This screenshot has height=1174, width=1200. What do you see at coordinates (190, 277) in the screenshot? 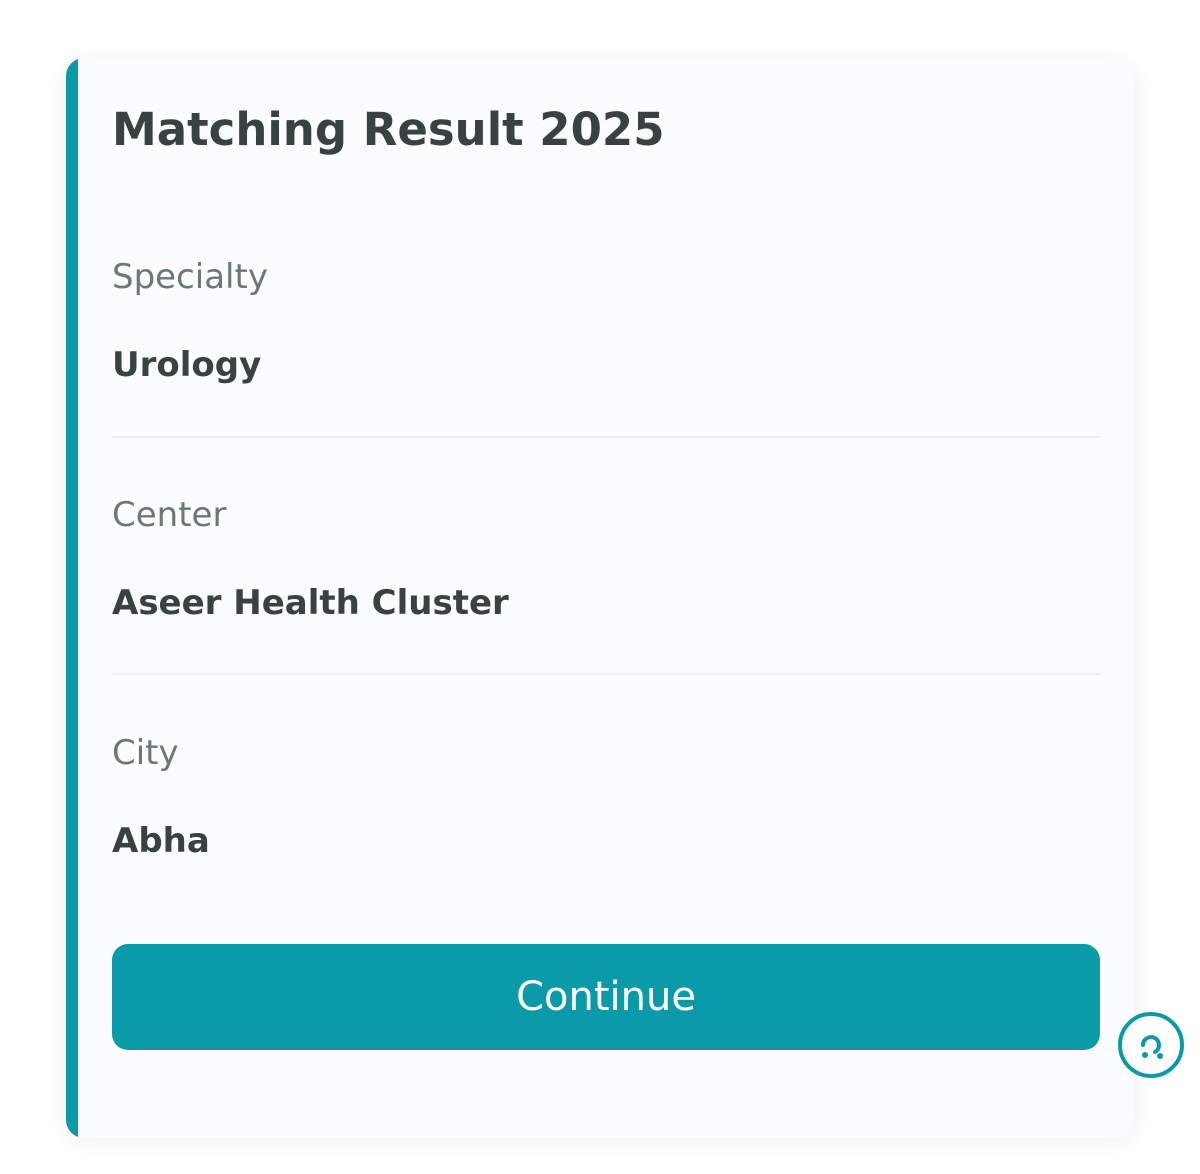
I see `specialty-label: Specialty` at bounding box center [190, 277].